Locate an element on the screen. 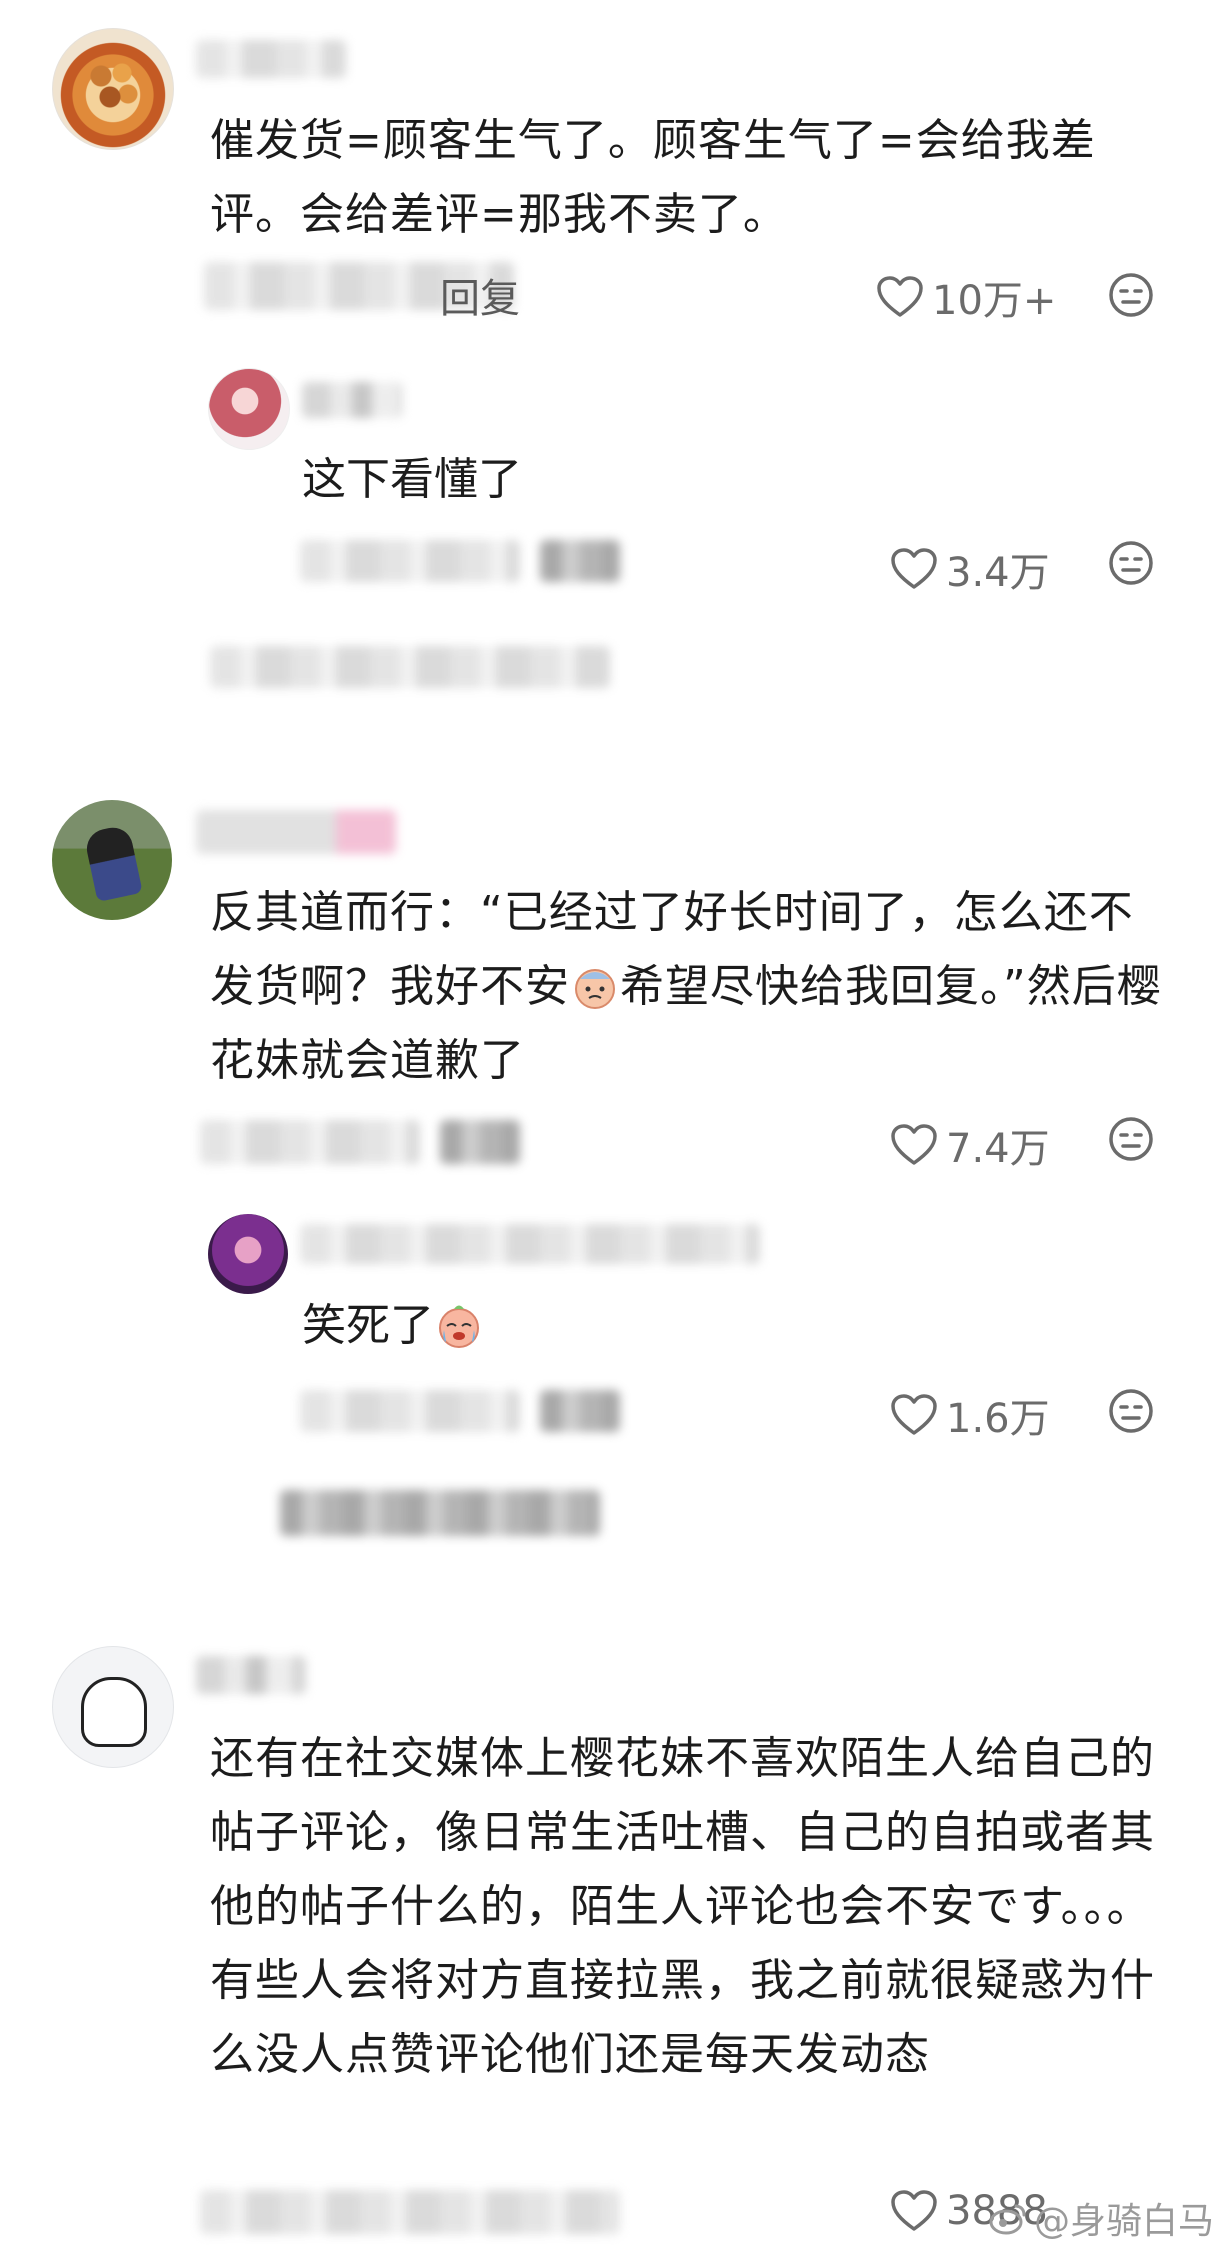  like-count: 3.4万 is located at coordinates (998, 573).